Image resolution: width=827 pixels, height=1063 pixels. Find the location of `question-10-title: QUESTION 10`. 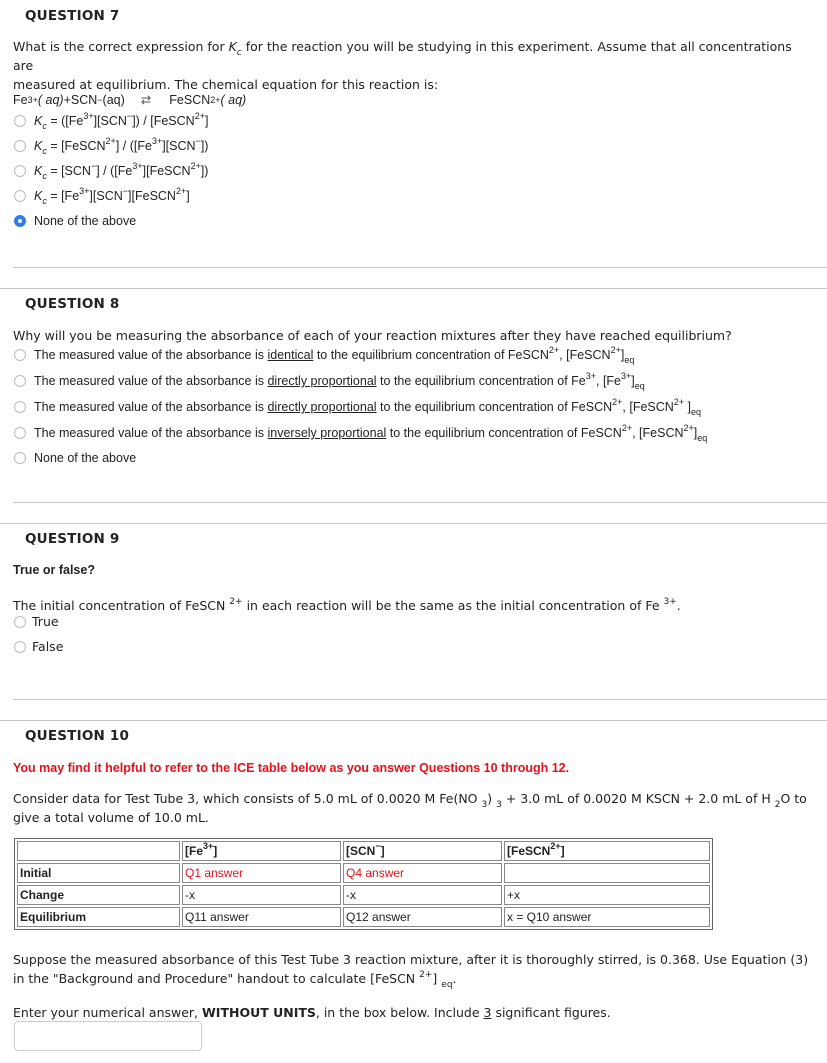

question-10-title: QUESTION 10 is located at coordinates (77, 736).